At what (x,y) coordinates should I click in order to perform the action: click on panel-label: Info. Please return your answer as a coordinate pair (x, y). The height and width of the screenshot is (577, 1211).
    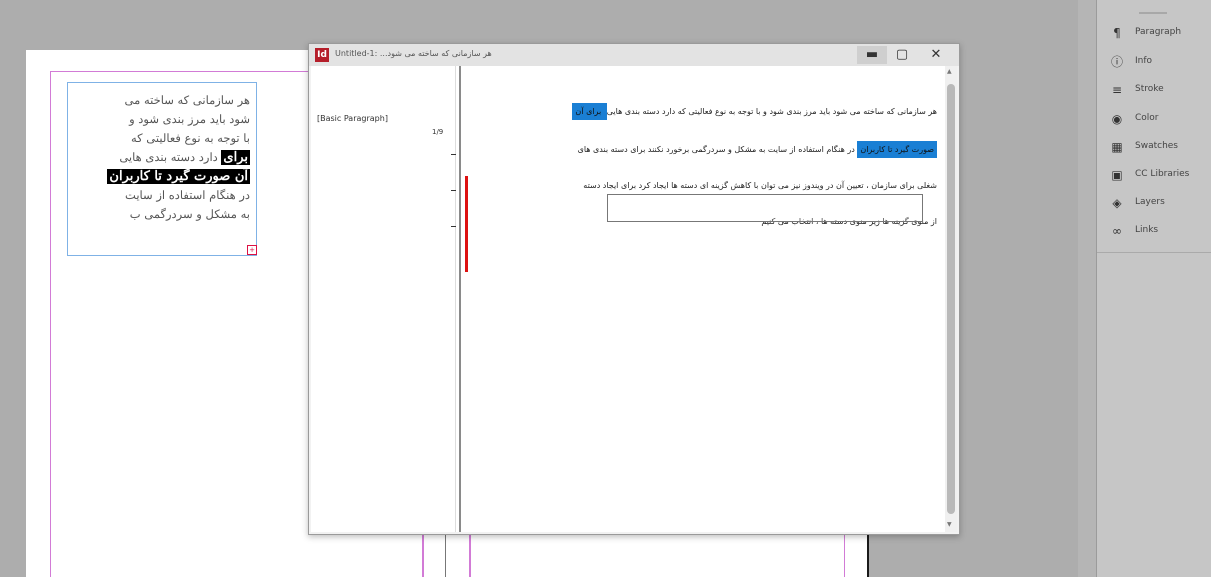
    Looking at the image, I should click on (1144, 61).